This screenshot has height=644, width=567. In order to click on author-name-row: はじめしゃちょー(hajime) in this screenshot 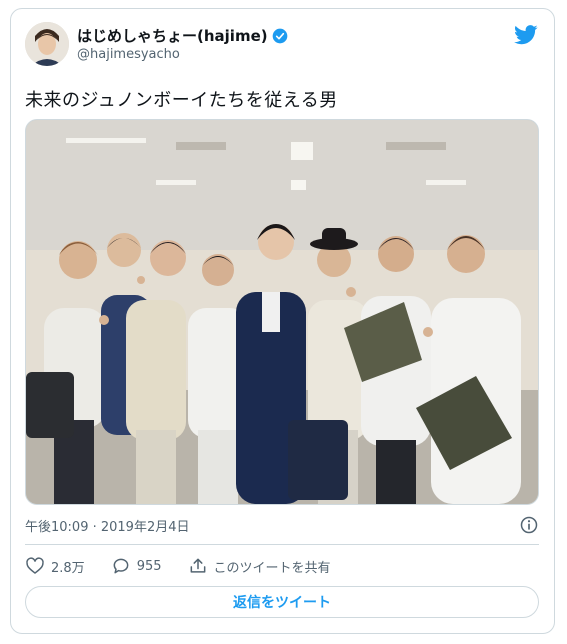, I will do `click(182, 35)`.